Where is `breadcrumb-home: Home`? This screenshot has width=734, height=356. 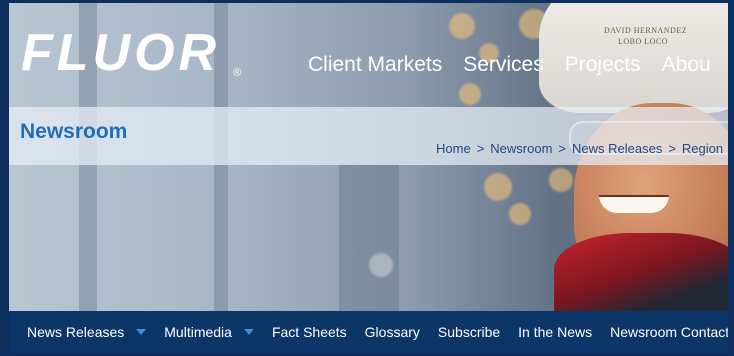 breadcrumb-home: Home is located at coordinates (453, 148).